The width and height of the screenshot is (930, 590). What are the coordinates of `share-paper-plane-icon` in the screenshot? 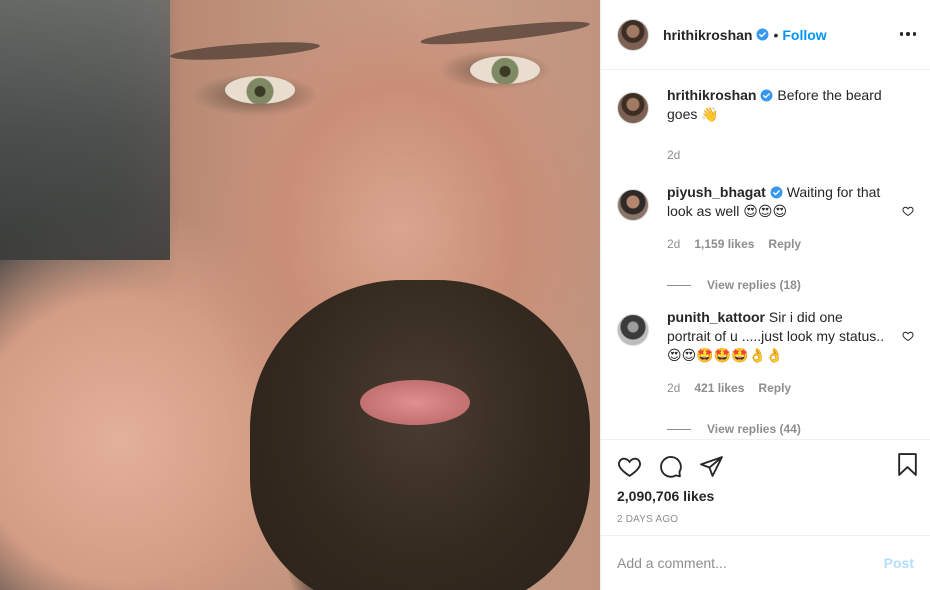 It's located at (711, 466).